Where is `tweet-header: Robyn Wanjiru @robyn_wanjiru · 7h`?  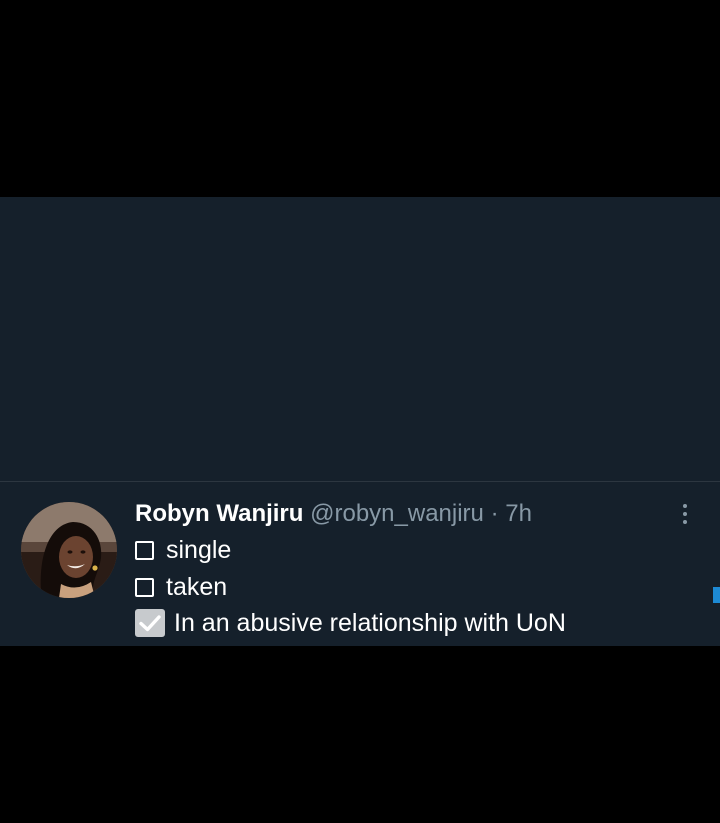 tweet-header: Robyn Wanjiru @robyn_wanjiru · 7h is located at coordinates (333, 514).